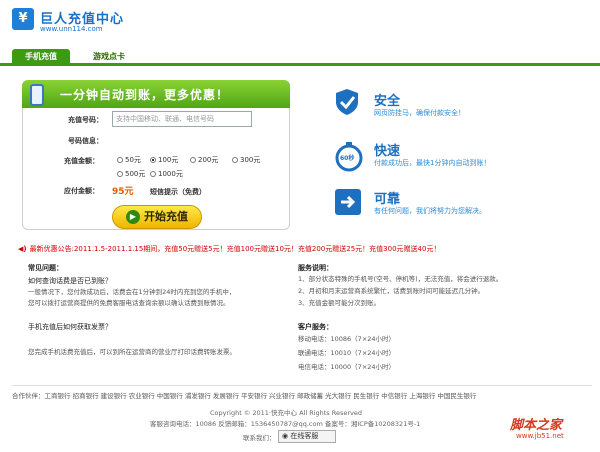 This screenshot has height=452, width=600. Describe the element at coordinates (178, 192) in the screenshot. I see `sms-hint: 短信提示（免费）` at that location.